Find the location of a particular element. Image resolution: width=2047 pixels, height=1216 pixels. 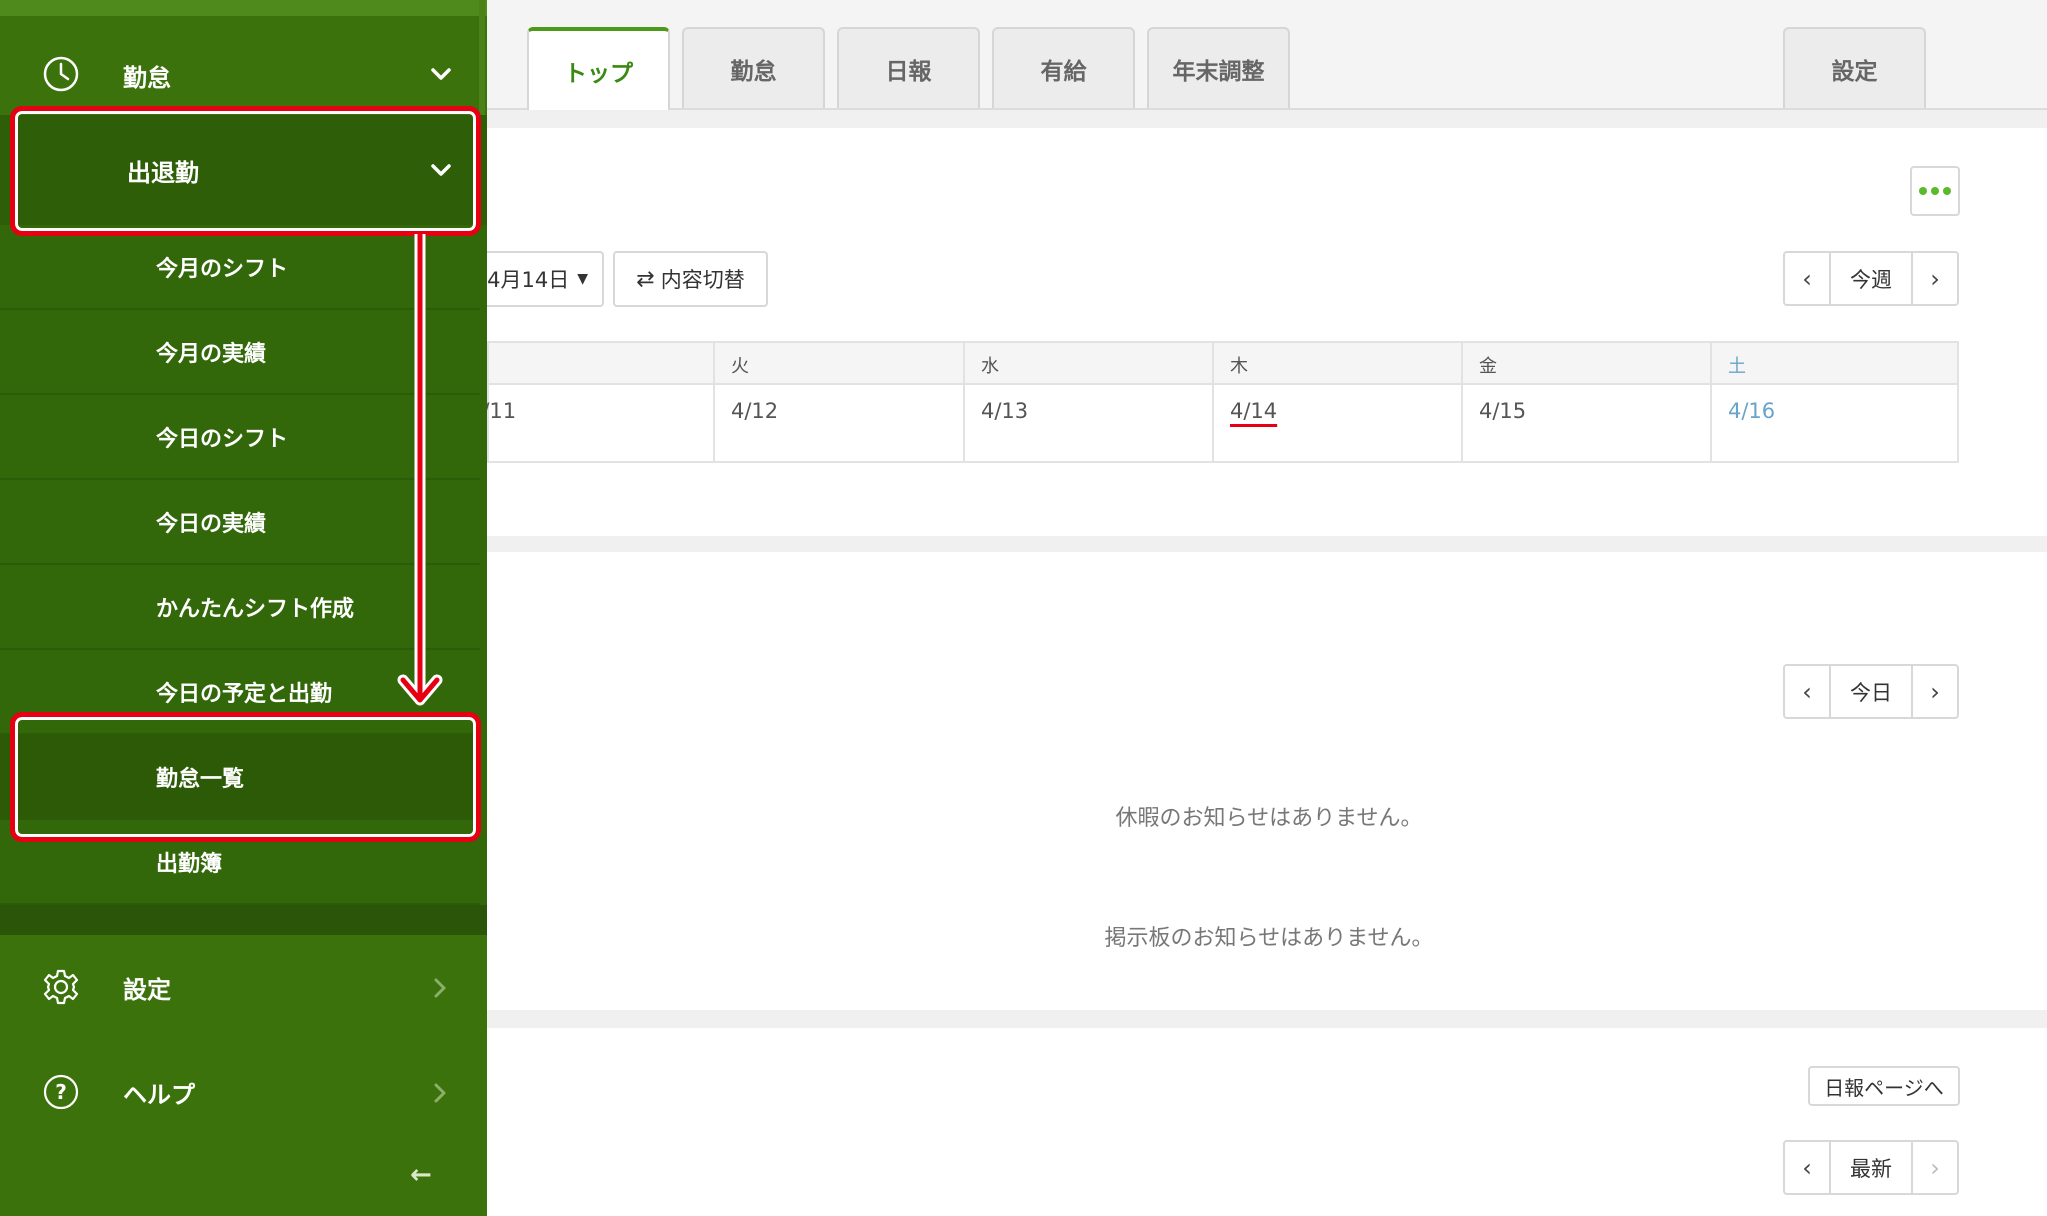

next-report-button: › is located at coordinates (1935, 1167).